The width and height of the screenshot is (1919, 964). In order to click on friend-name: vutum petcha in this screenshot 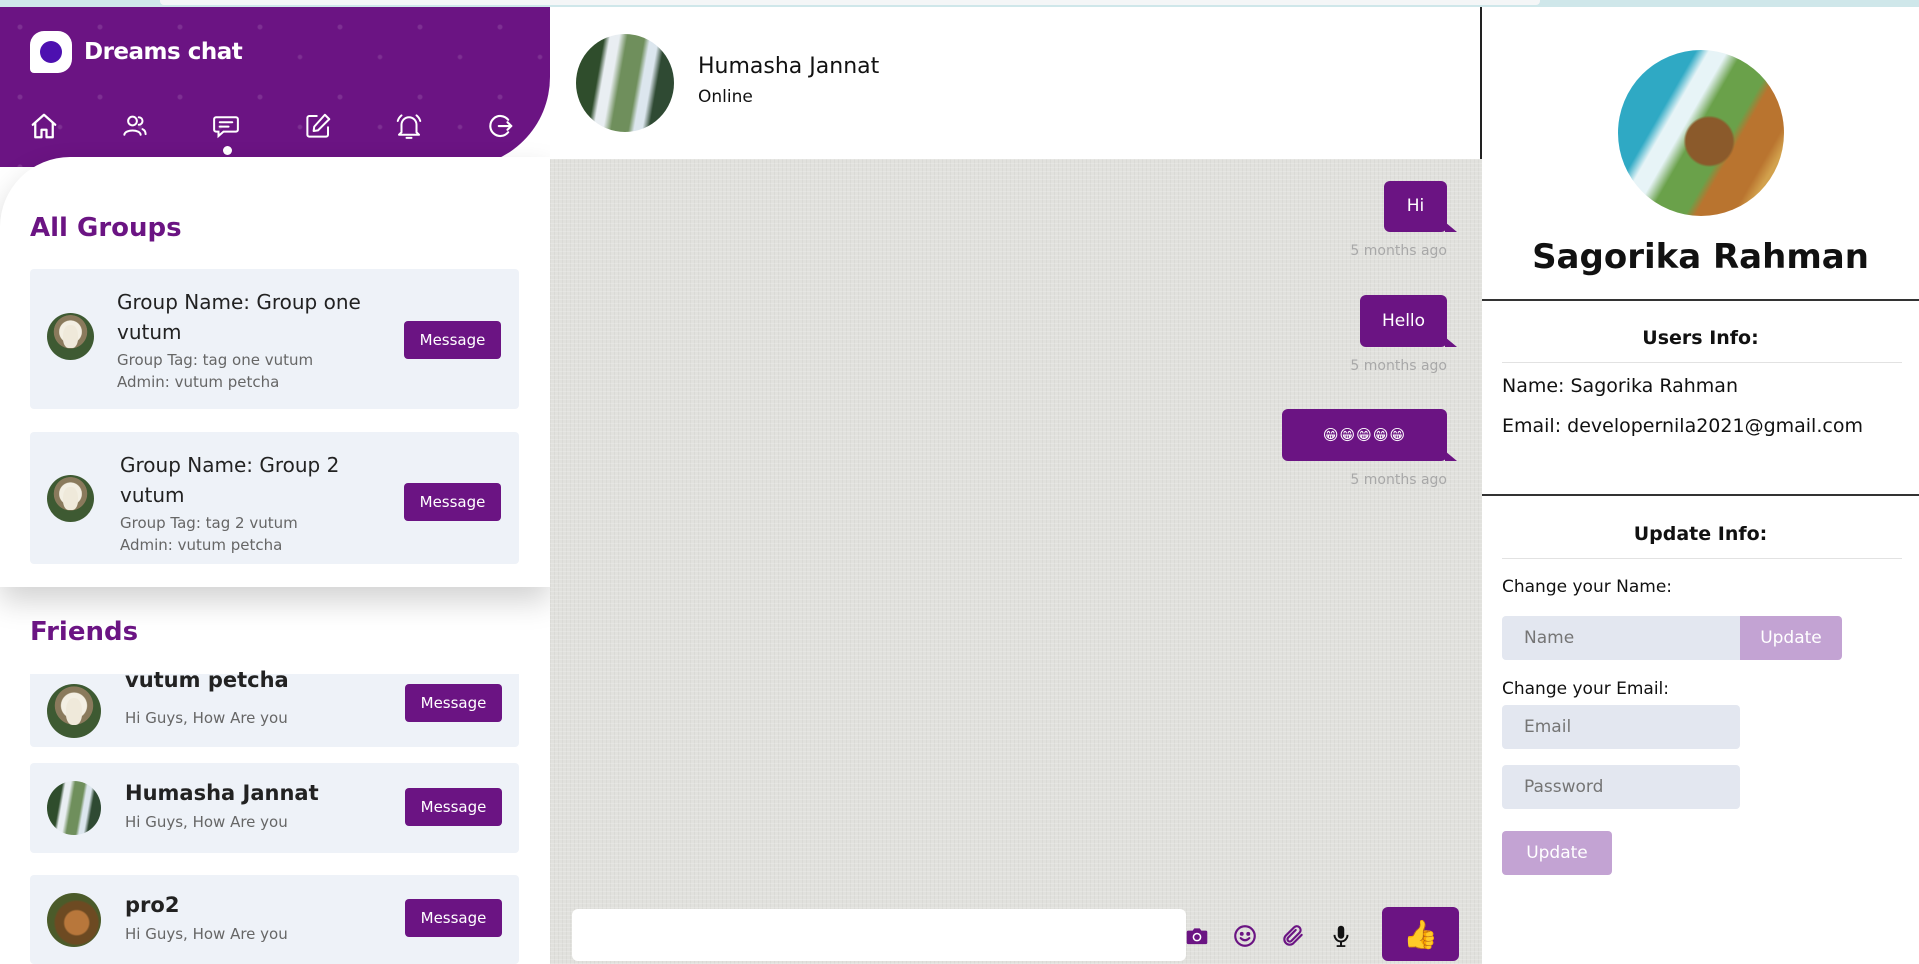, I will do `click(207, 680)`.